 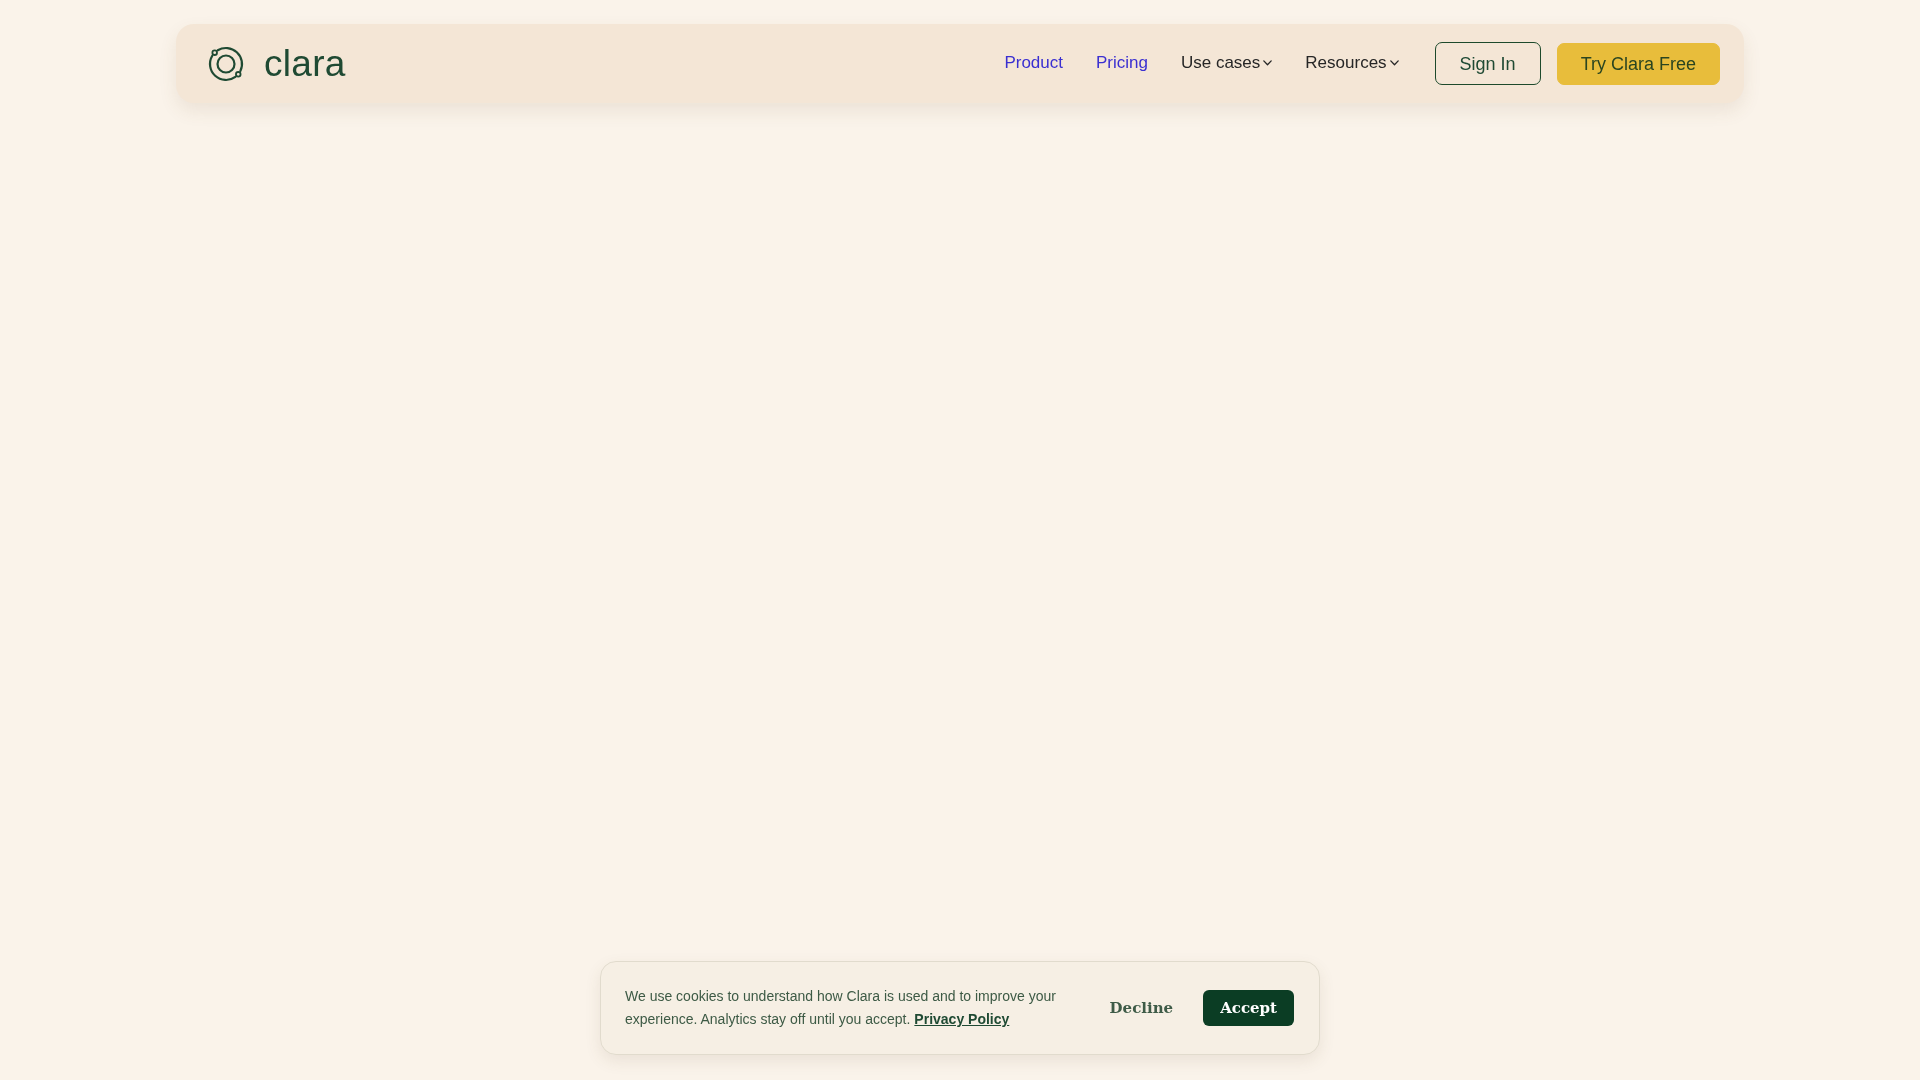 I want to click on nav-dropdown: Use cases, so click(x=1226, y=63).